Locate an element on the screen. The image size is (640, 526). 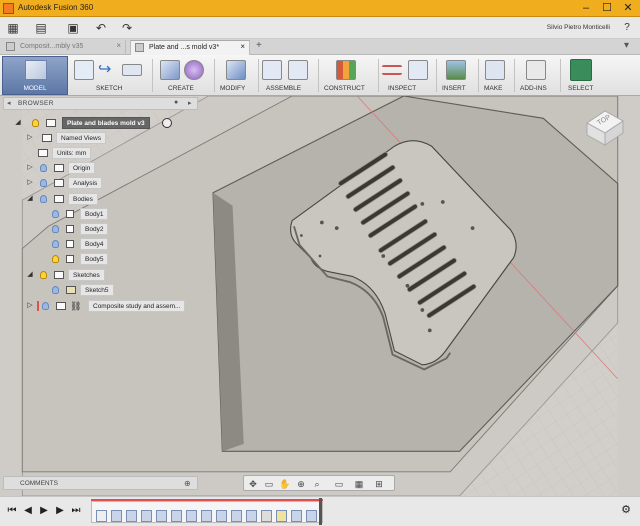
play-icon: ▶ is located at coordinates (44, 510).